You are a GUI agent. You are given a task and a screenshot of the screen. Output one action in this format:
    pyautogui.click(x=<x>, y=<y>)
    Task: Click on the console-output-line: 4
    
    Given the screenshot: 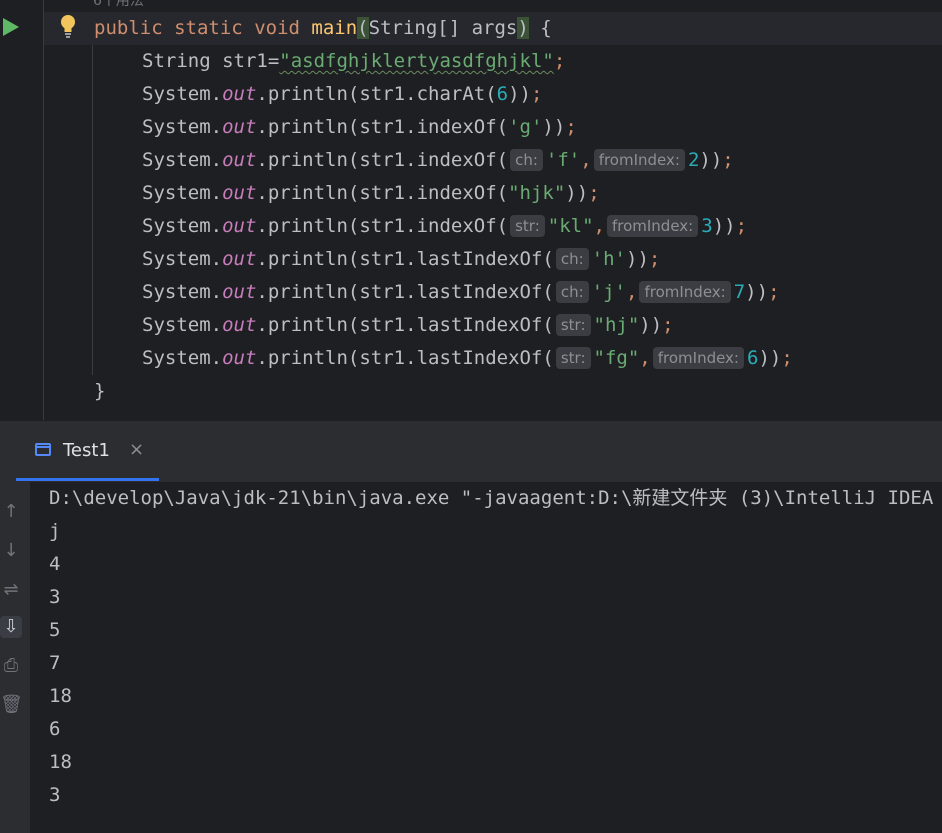 What is the action you would take?
    pyautogui.click(x=55, y=564)
    